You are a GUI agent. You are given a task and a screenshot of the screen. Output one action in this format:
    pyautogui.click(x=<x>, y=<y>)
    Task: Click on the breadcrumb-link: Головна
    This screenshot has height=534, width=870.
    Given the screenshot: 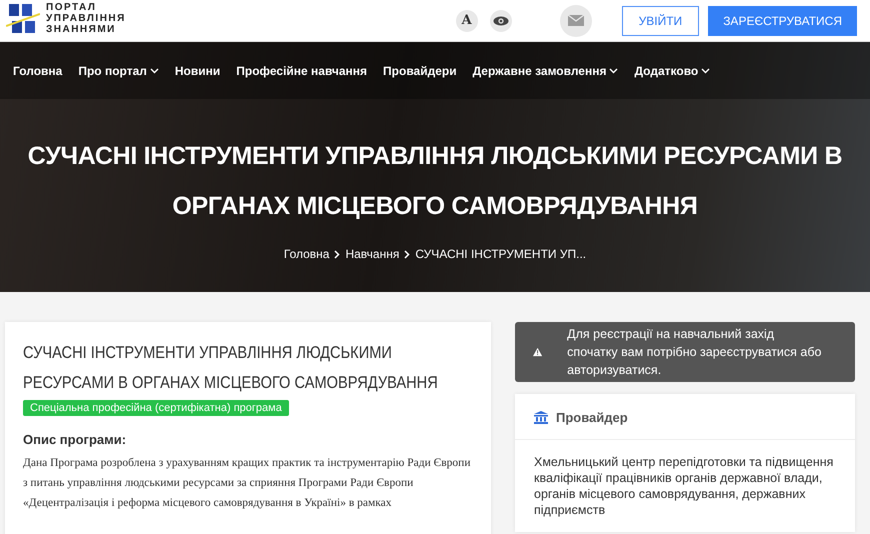 What is the action you would take?
    pyautogui.click(x=307, y=254)
    